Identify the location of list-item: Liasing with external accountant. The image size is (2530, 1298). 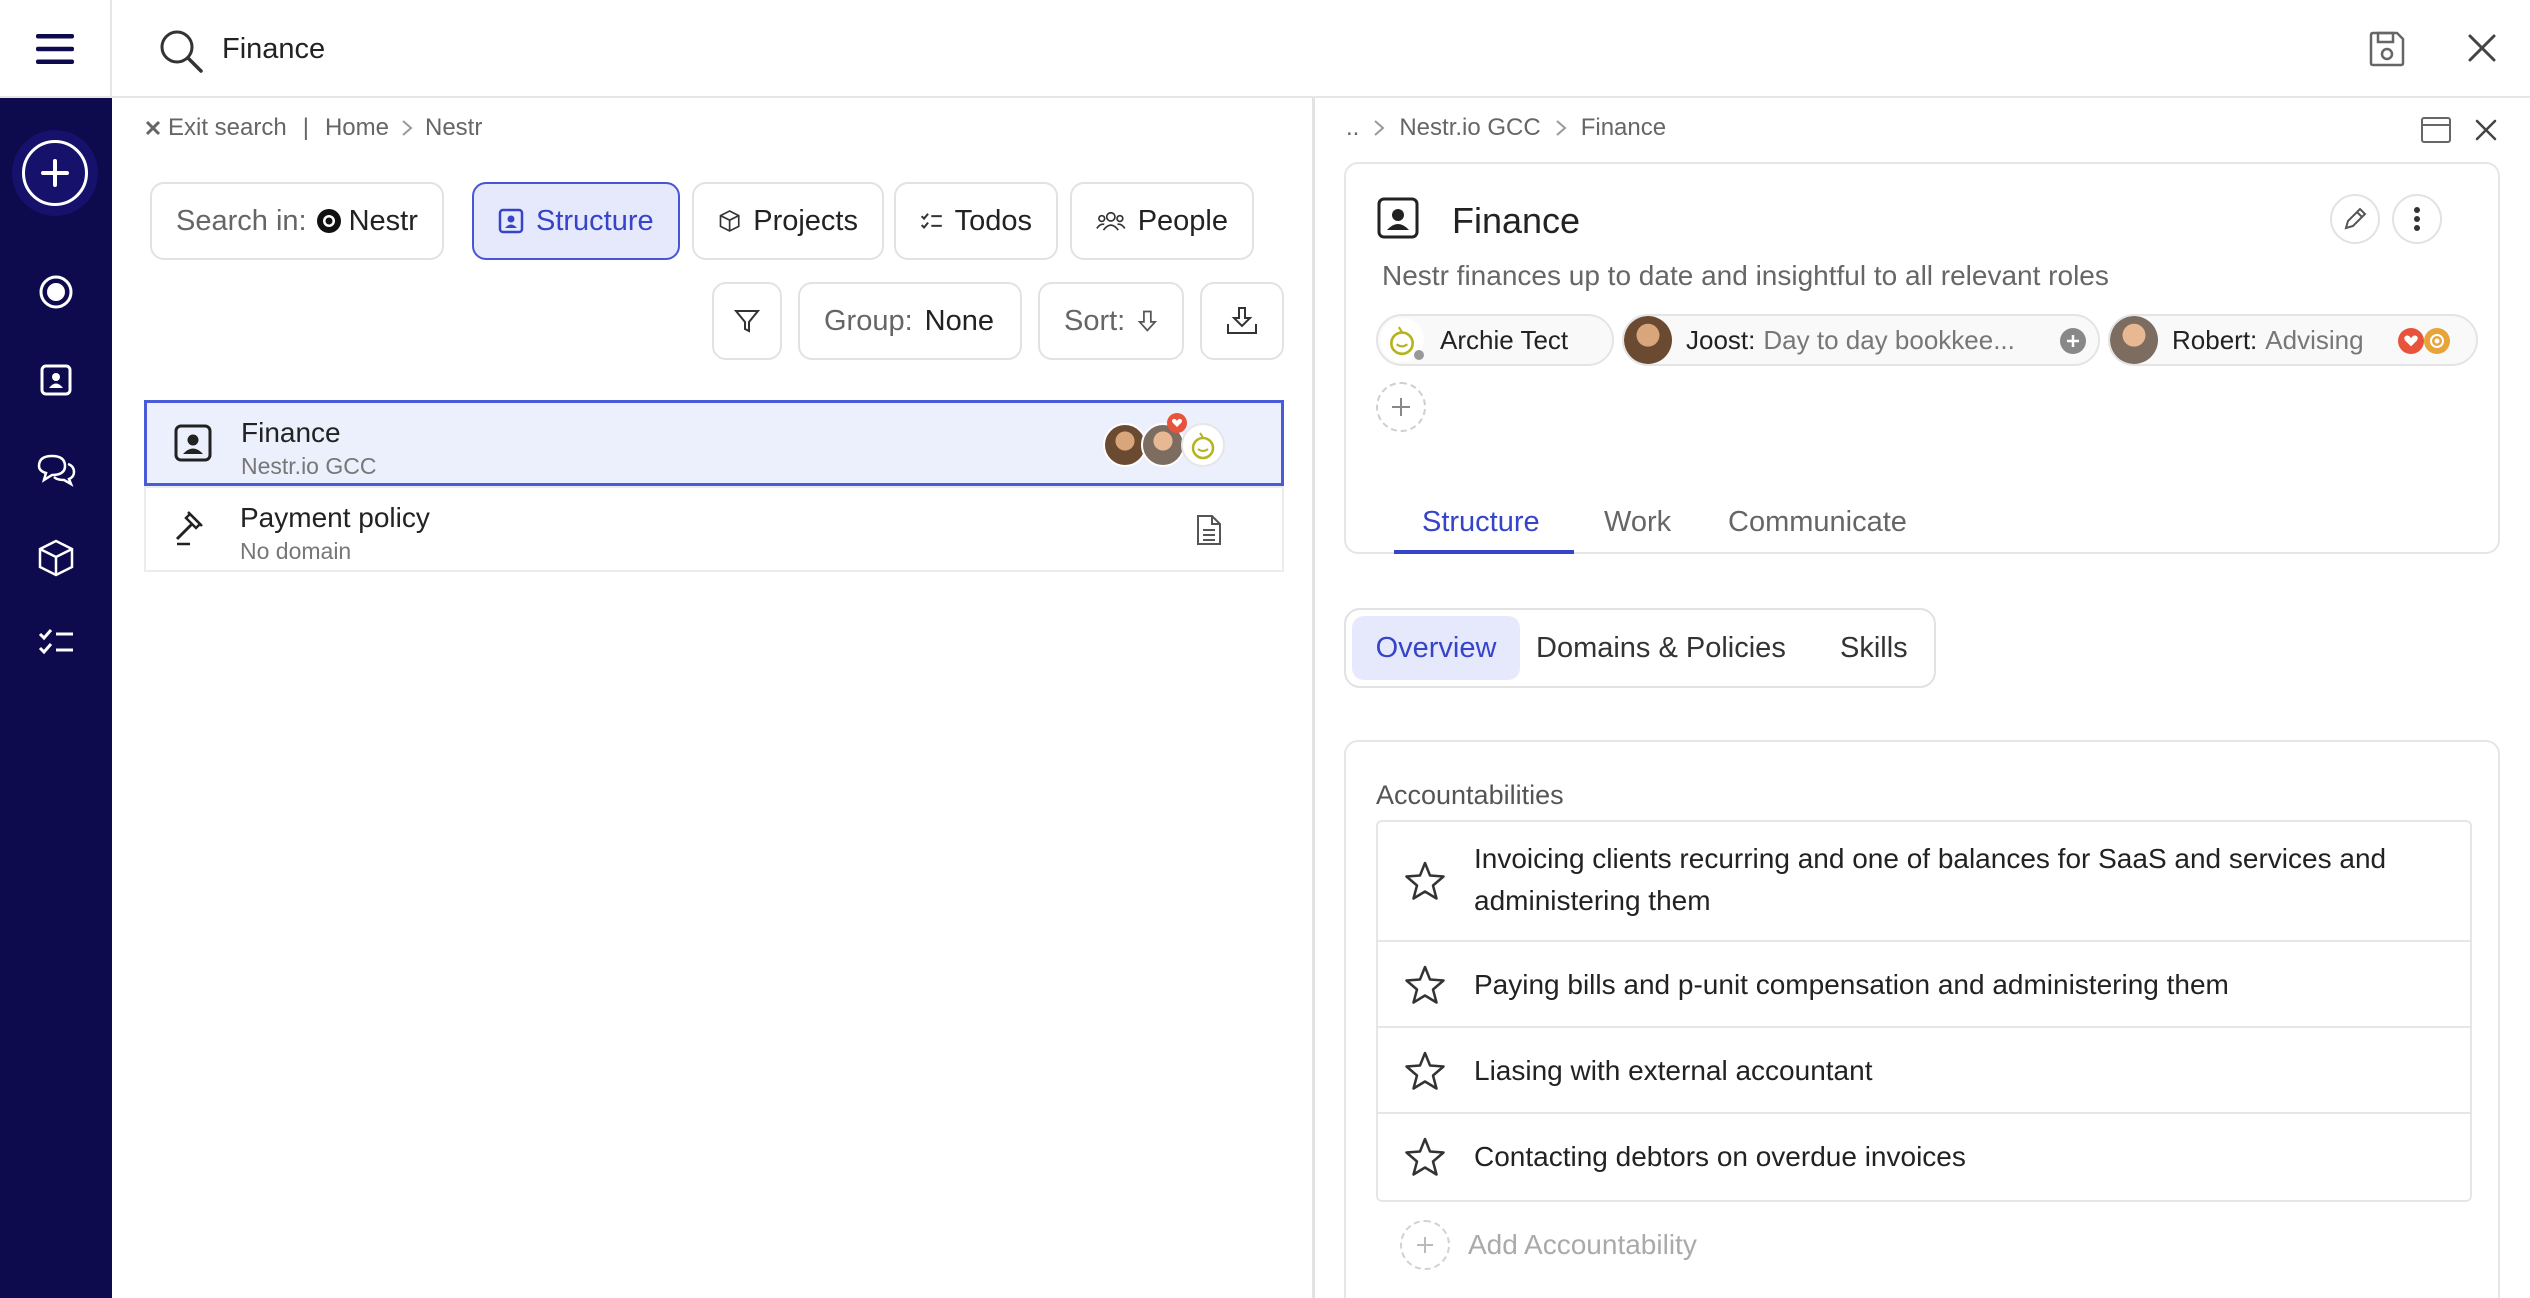
(1925, 1071).